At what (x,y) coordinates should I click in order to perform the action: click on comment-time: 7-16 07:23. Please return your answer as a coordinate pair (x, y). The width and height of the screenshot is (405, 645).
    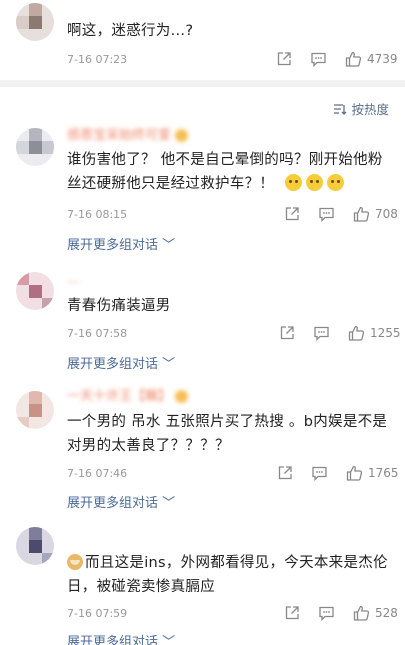
    Looking at the image, I should click on (97, 59).